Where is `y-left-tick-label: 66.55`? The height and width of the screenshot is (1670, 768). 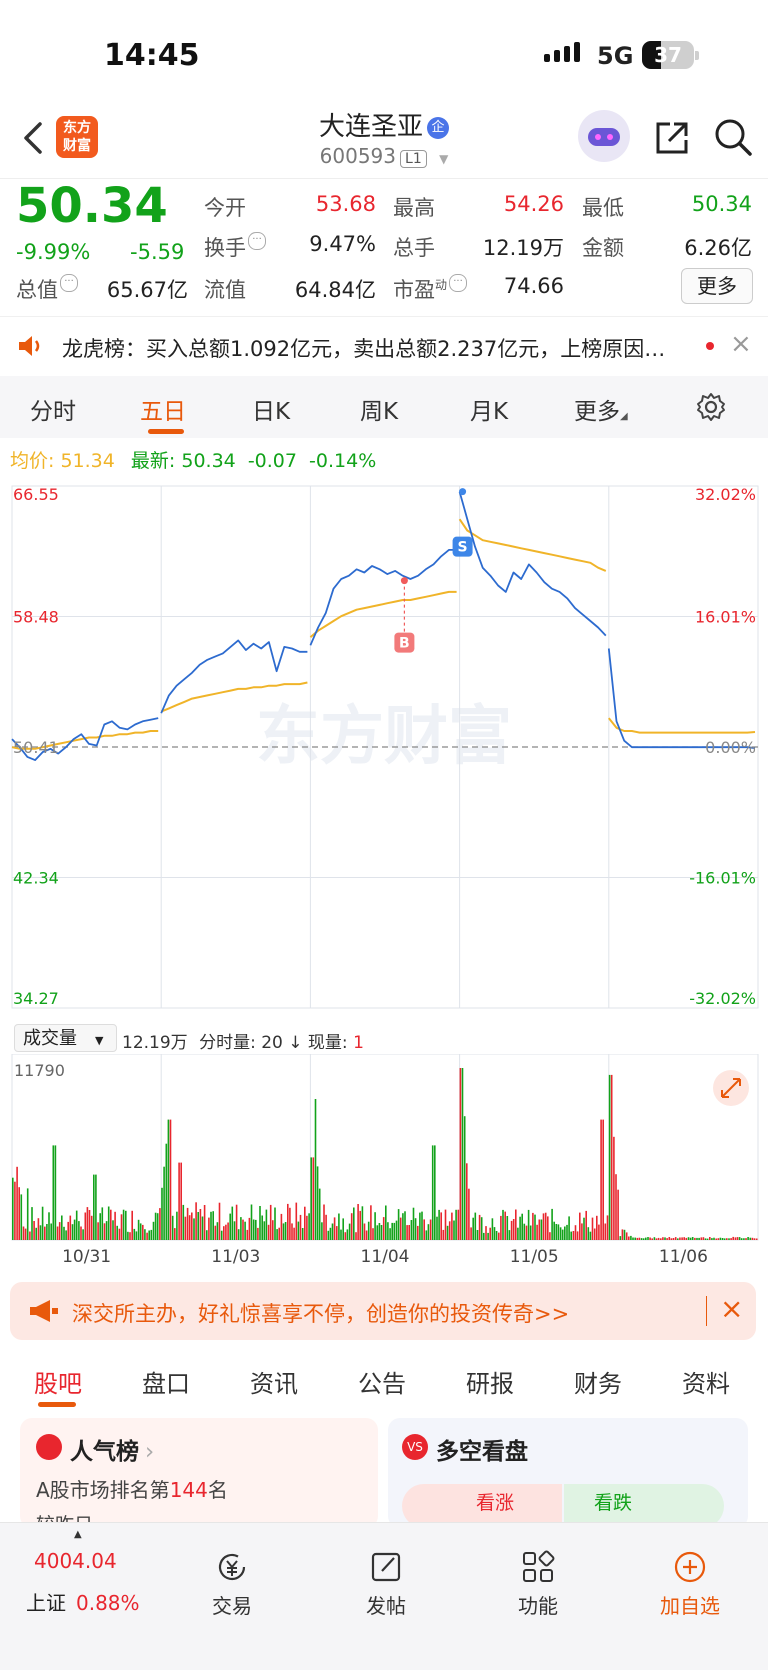
y-left-tick-label: 66.55 is located at coordinates (36, 494).